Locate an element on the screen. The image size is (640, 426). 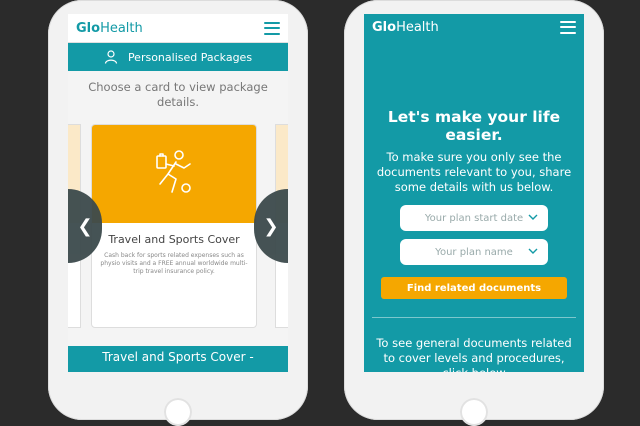
plan-start-date-select: Your plan start date is located at coordinates (474, 218).